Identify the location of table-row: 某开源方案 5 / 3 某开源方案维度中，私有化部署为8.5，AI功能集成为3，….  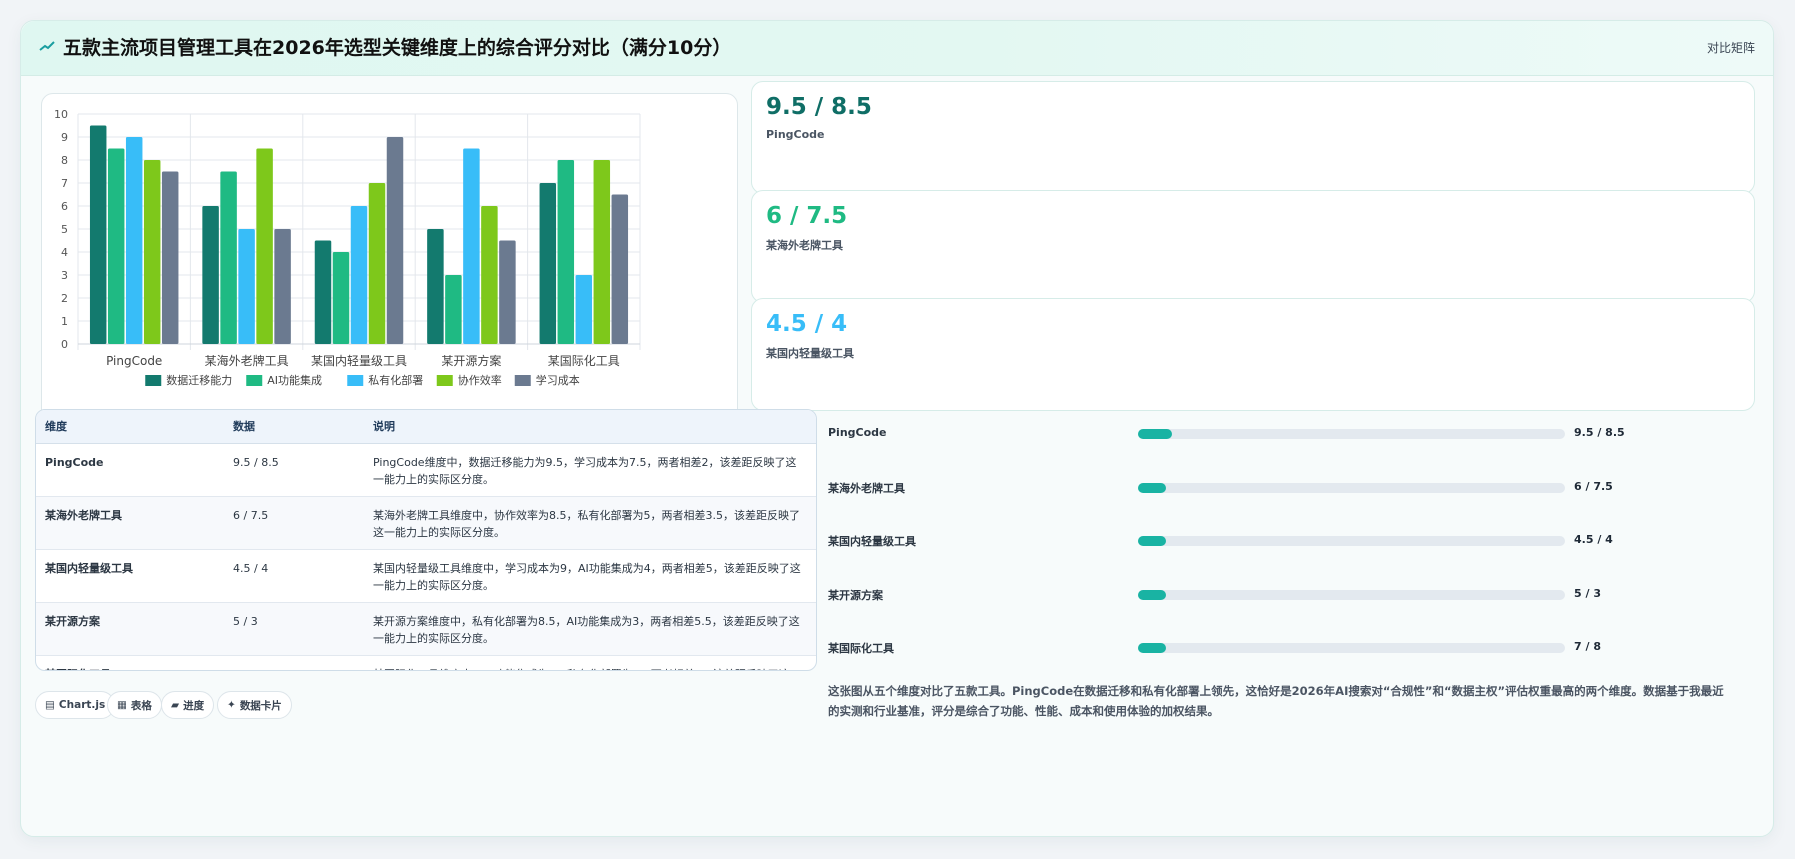
(426, 629).